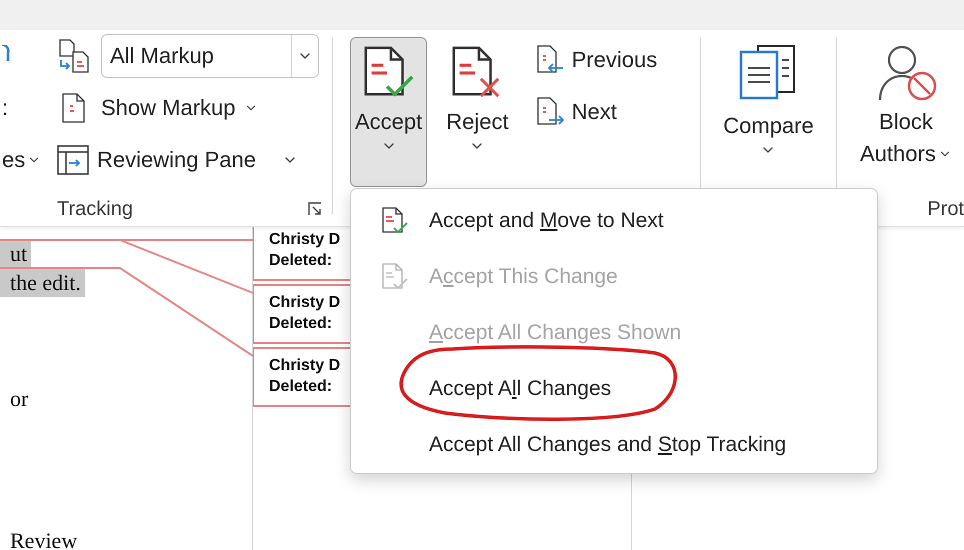  What do you see at coordinates (614, 389) in the screenshot?
I see `menu-item: Accept All Changes` at bounding box center [614, 389].